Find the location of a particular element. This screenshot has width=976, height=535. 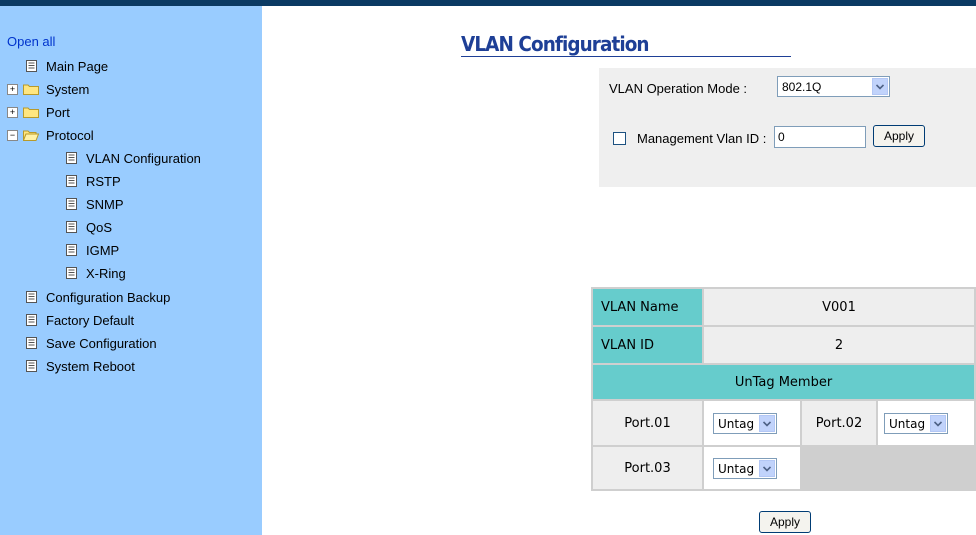

sidebar-item-vlan-configuration: VLAN Configuration is located at coordinates (133, 158).